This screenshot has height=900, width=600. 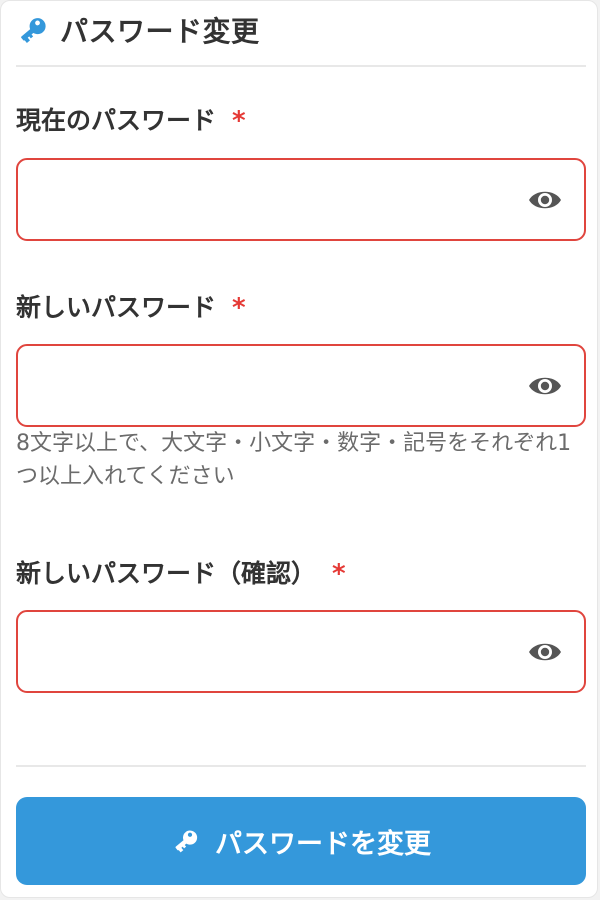 What do you see at coordinates (166, 573) in the screenshot?
I see `field-label: 新しいパスワード（確認）` at bounding box center [166, 573].